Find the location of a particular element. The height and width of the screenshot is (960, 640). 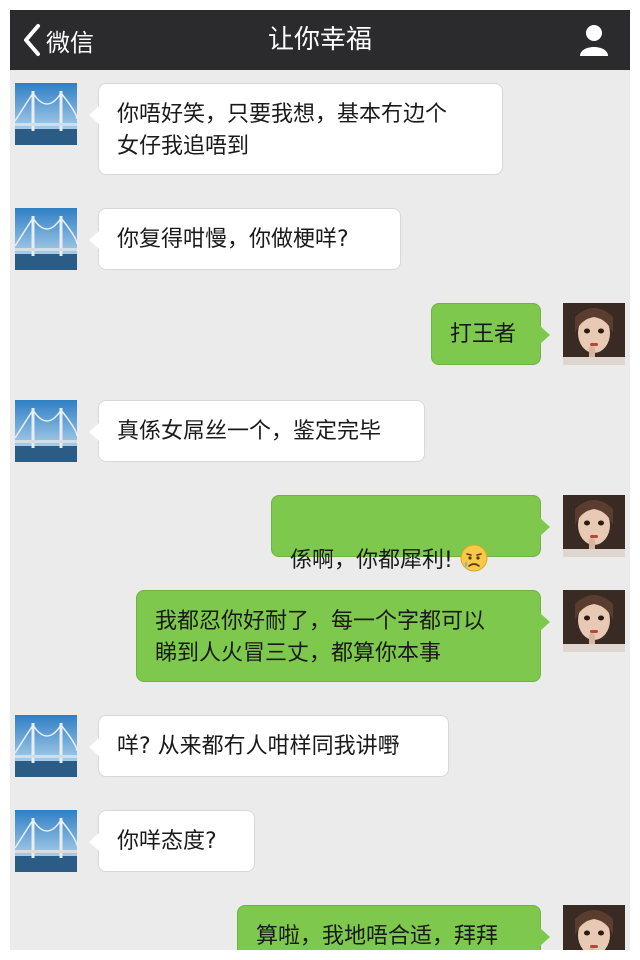

chat-title: 让你幸福 is located at coordinates (319, 40).